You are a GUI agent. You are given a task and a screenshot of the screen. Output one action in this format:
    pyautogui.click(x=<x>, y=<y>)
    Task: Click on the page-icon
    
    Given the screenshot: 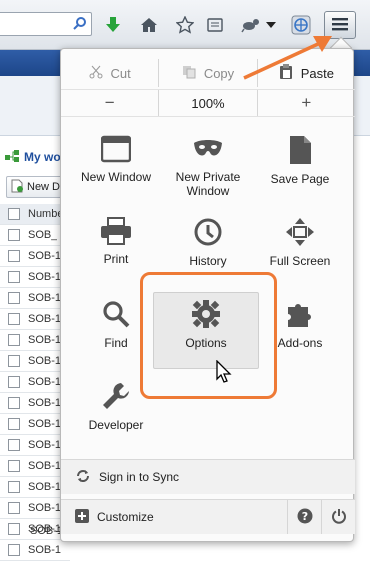 What is the action you would take?
    pyautogui.click(x=300, y=153)
    